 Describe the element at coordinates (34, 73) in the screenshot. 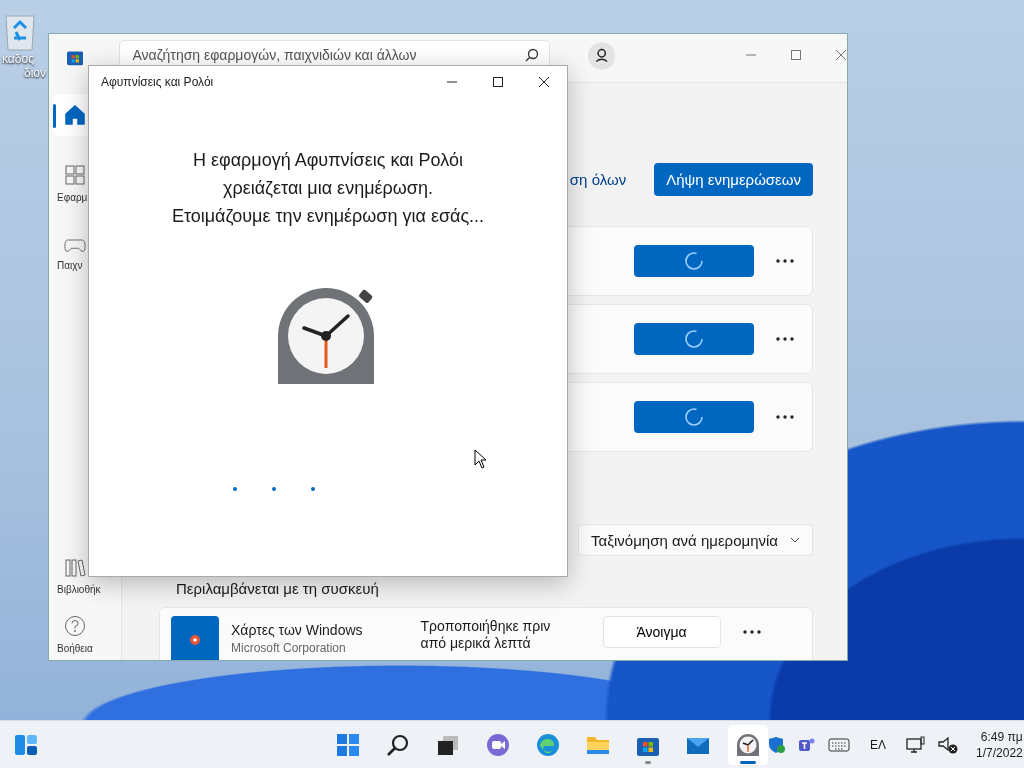

I see `desktop-icon-label: διον` at that location.